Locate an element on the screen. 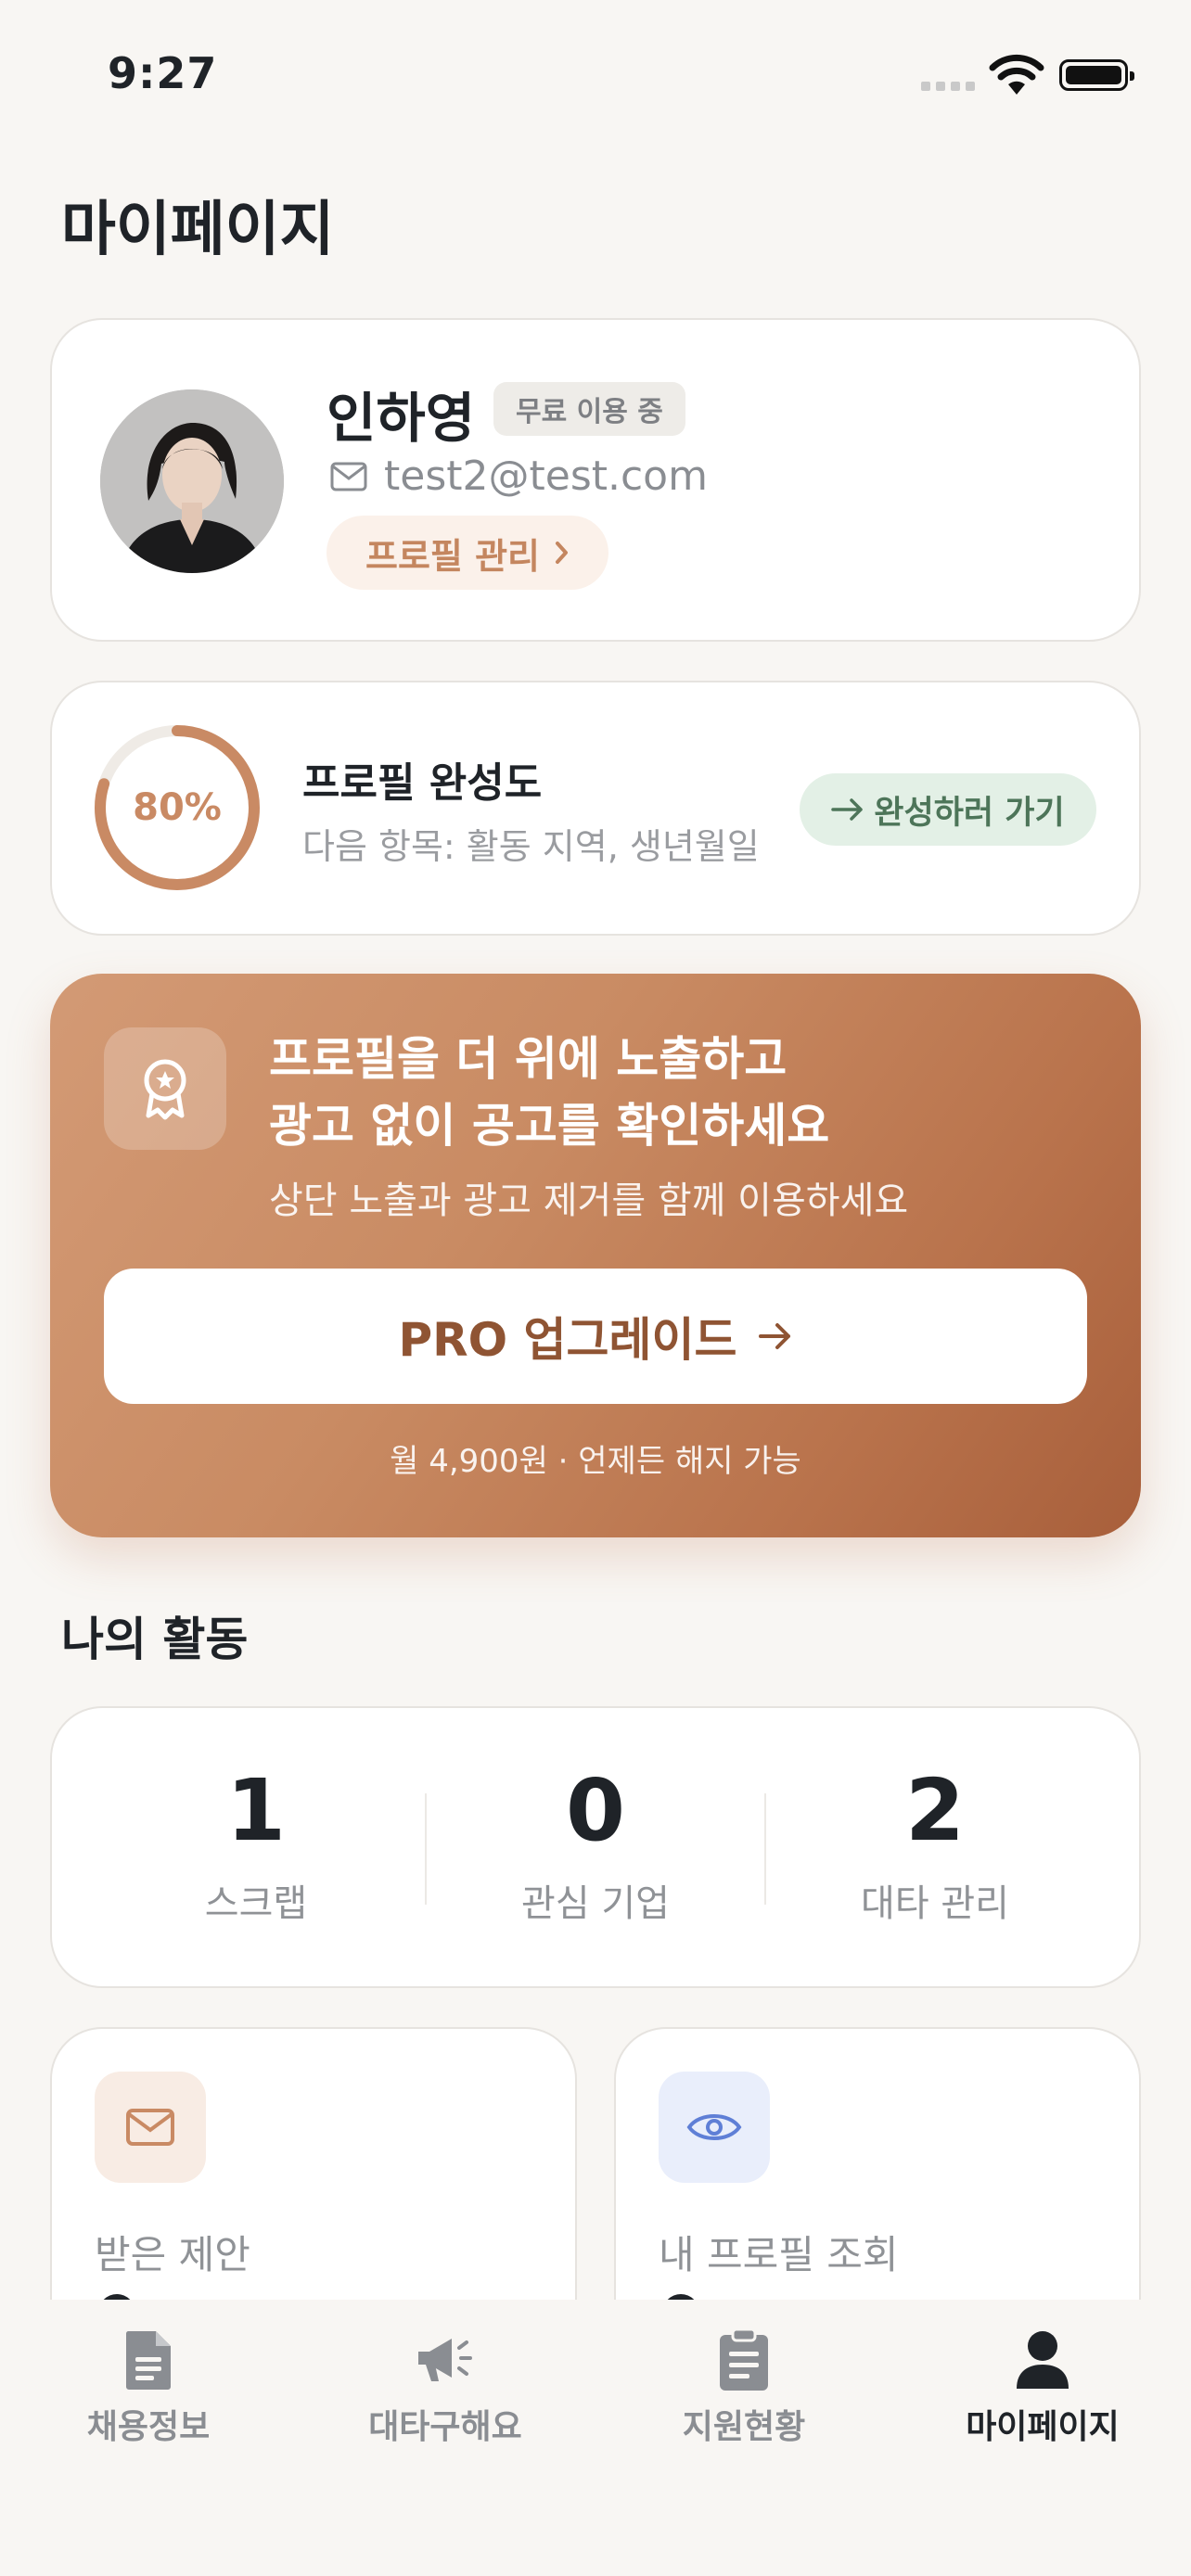  wifi-icon is located at coordinates (1016, 74).